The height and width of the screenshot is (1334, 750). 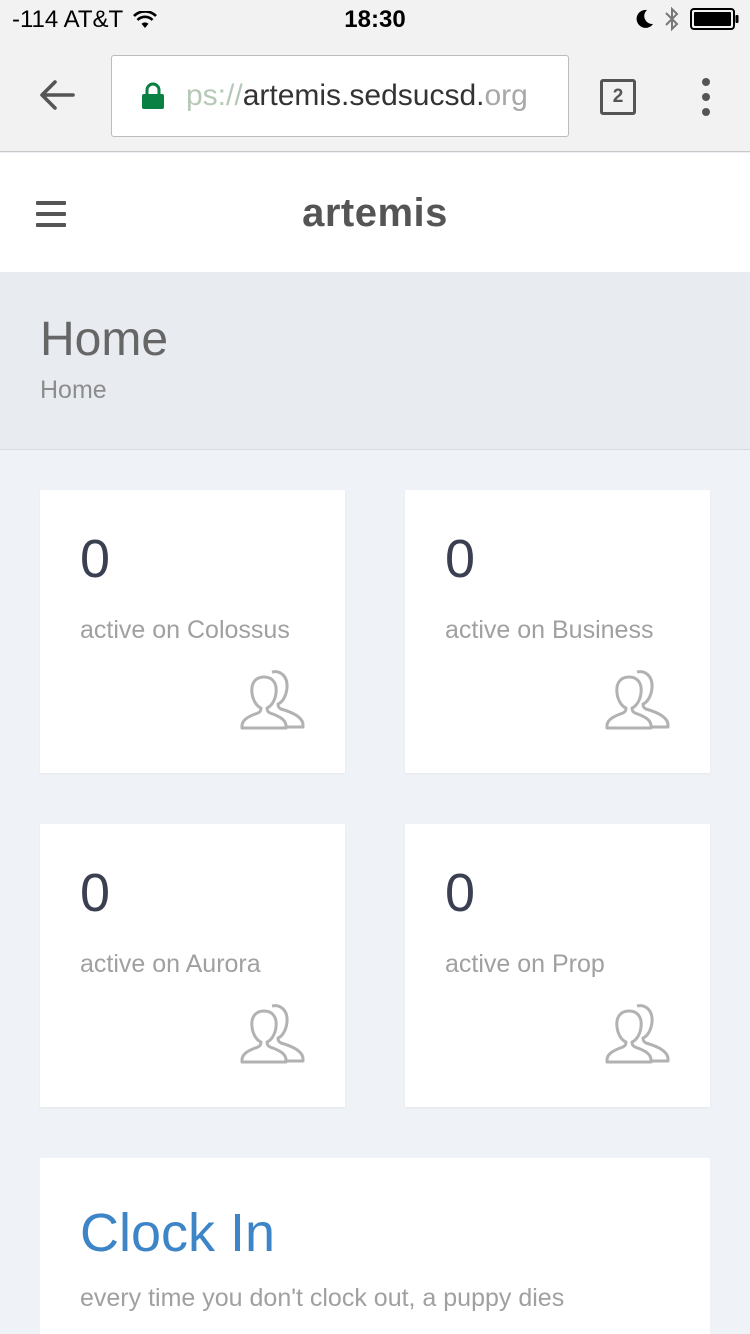 What do you see at coordinates (672, 19) in the screenshot?
I see `bluetooth-icon` at bounding box center [672, 19].